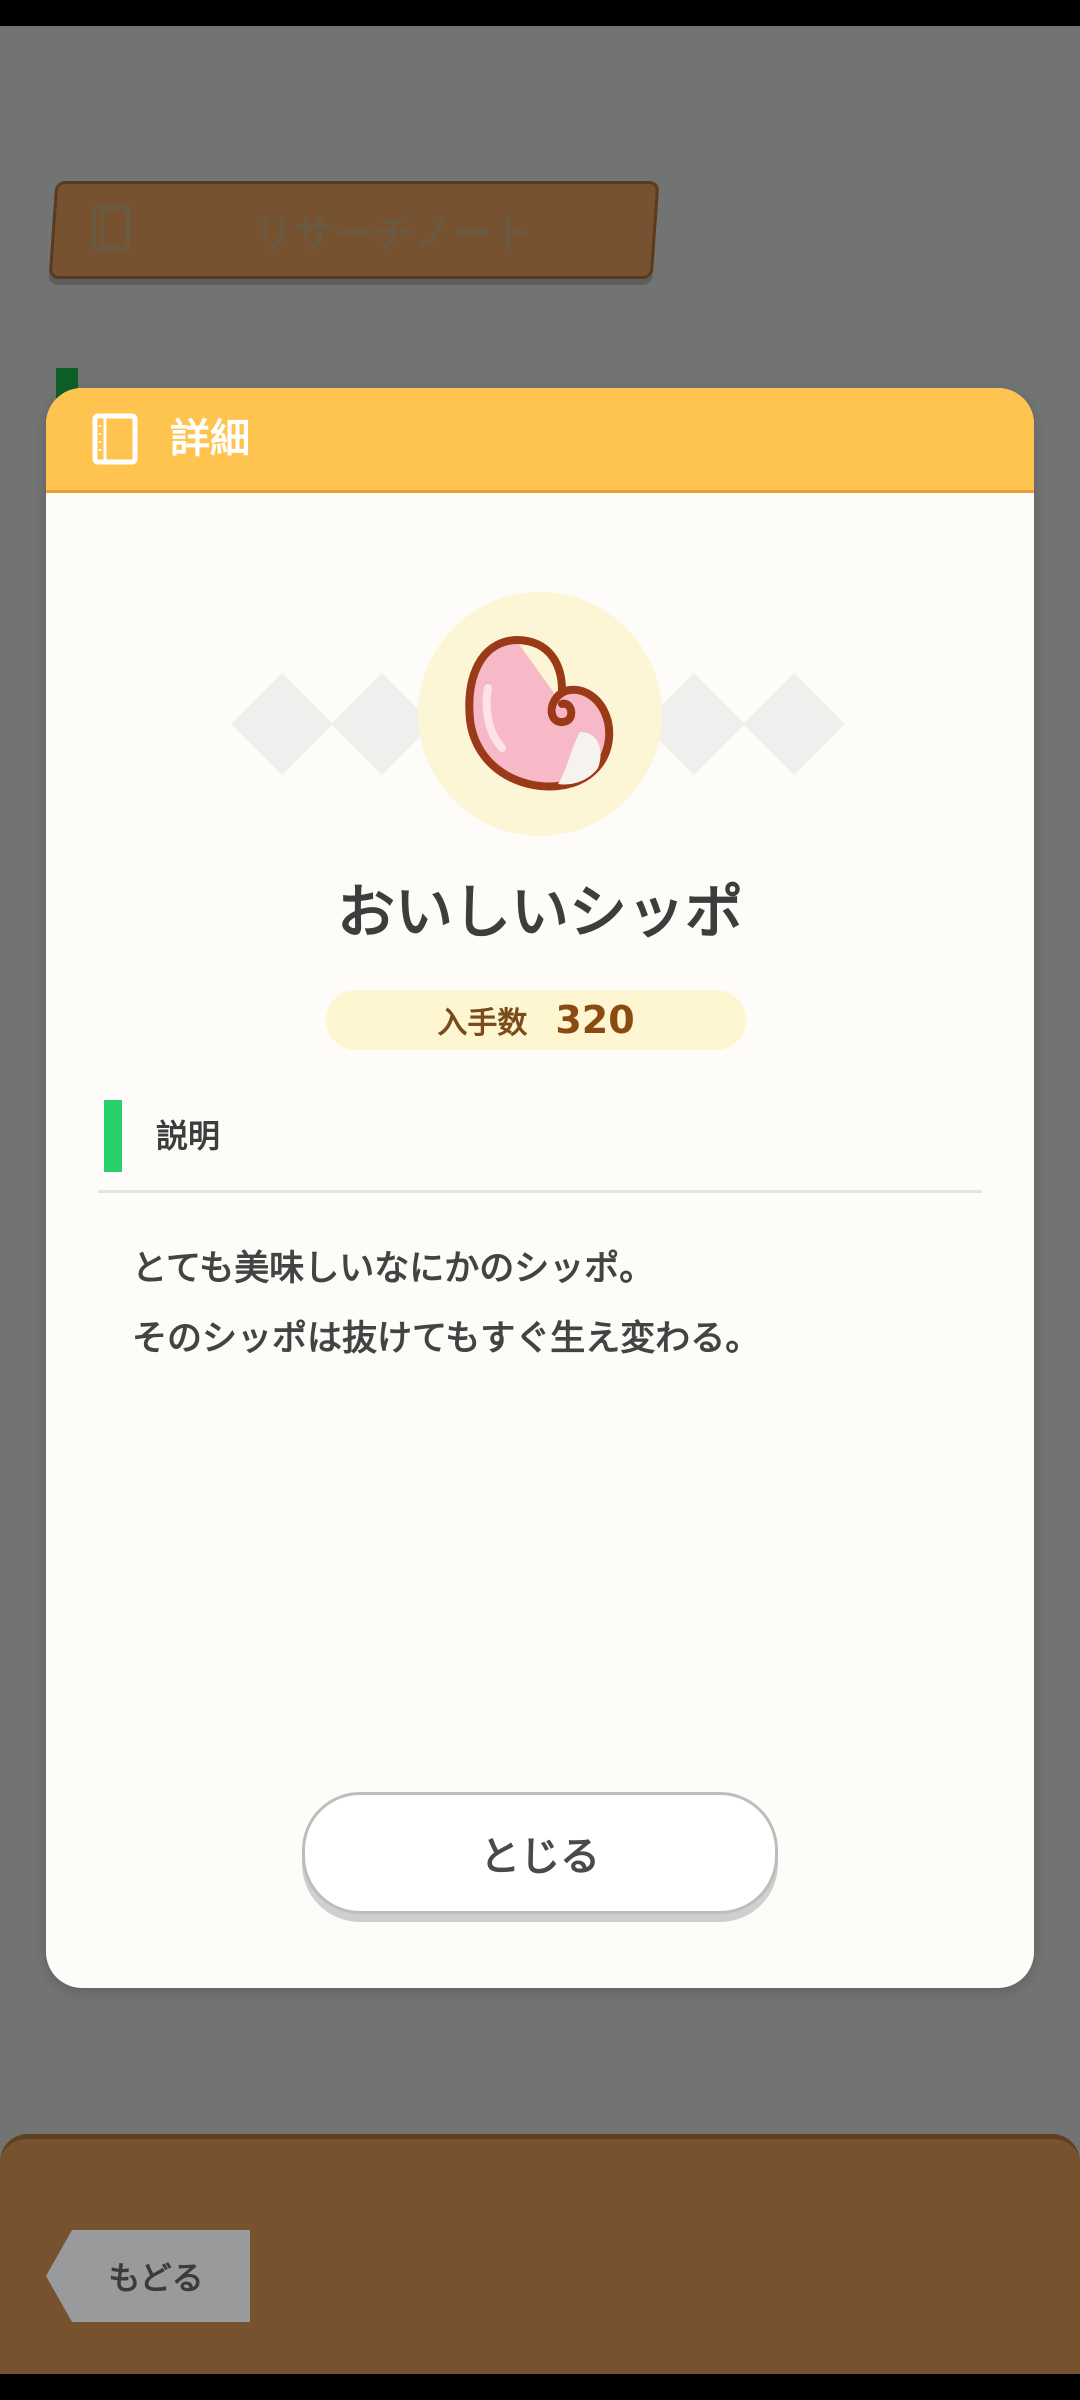  What do you see at coordinates (188, 1136) in the screenshot?
I see `section-heading: 説明` at bounding box center [188, 1136].